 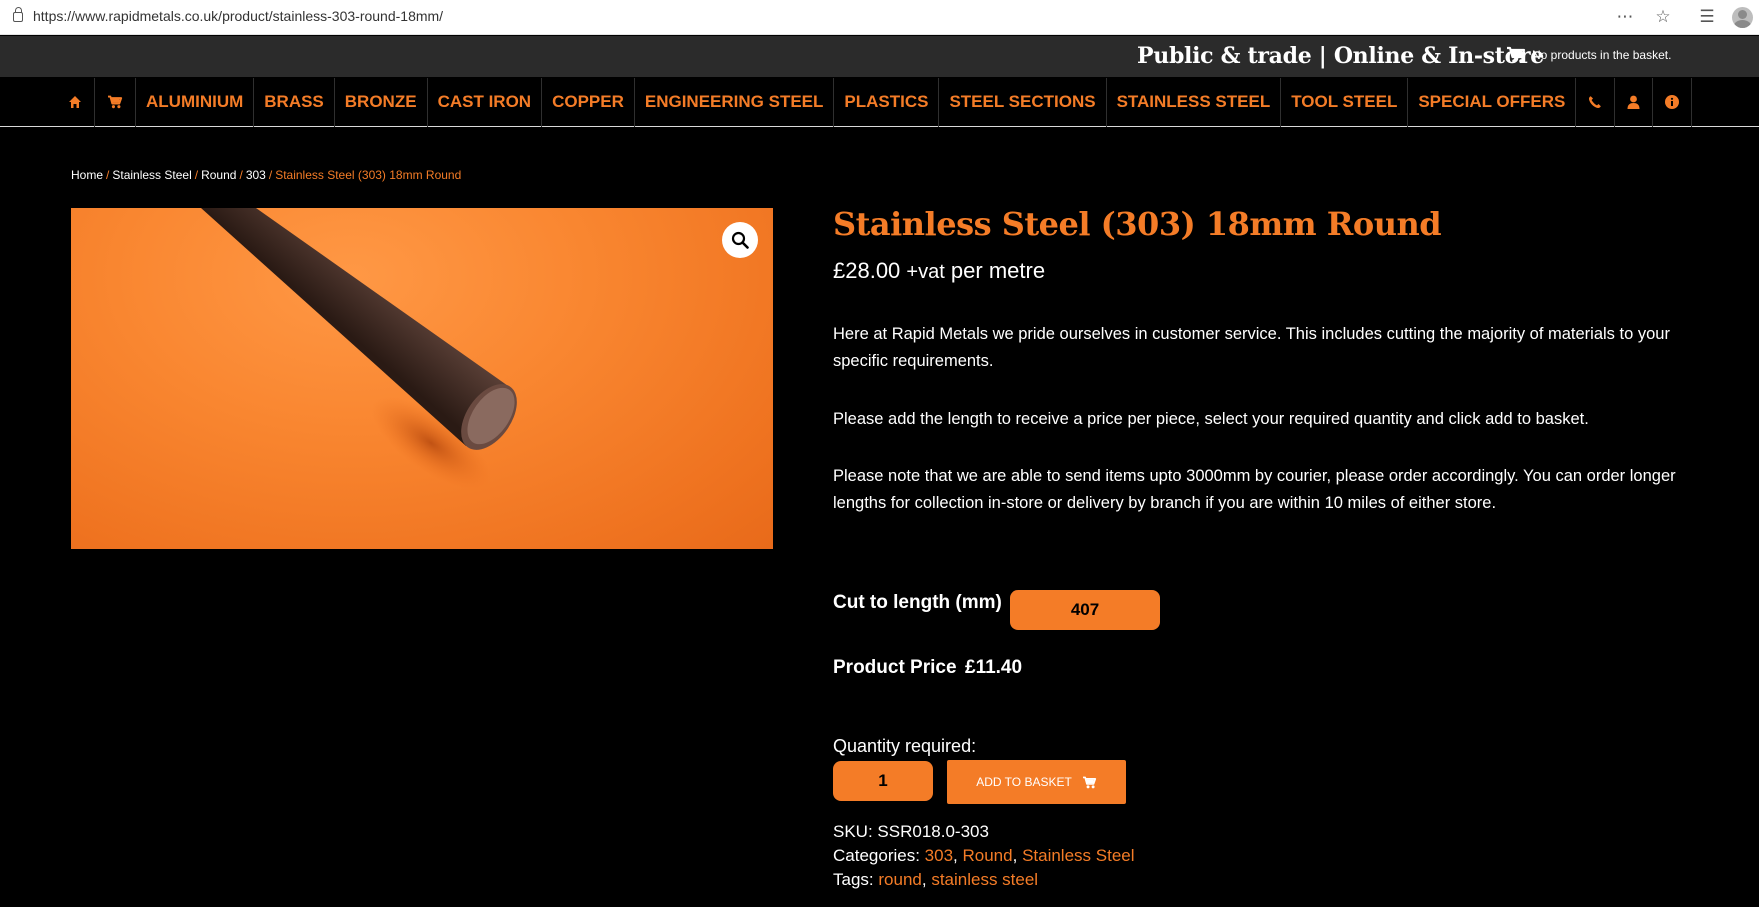 I want to click on add-to-basket-button: ADD TO BASKET, so click(x=1036, y=782).